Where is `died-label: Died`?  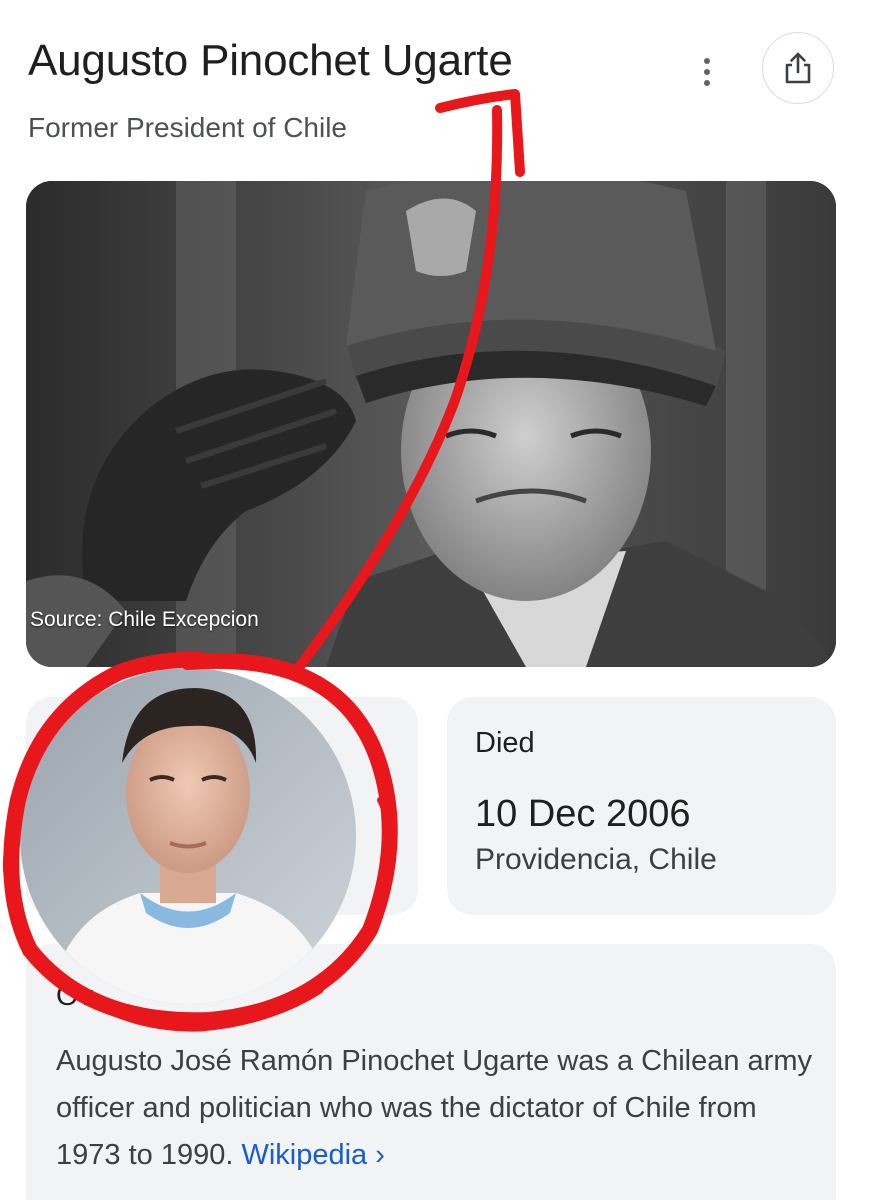
died-label: Died is located at coordinates (505, 743).